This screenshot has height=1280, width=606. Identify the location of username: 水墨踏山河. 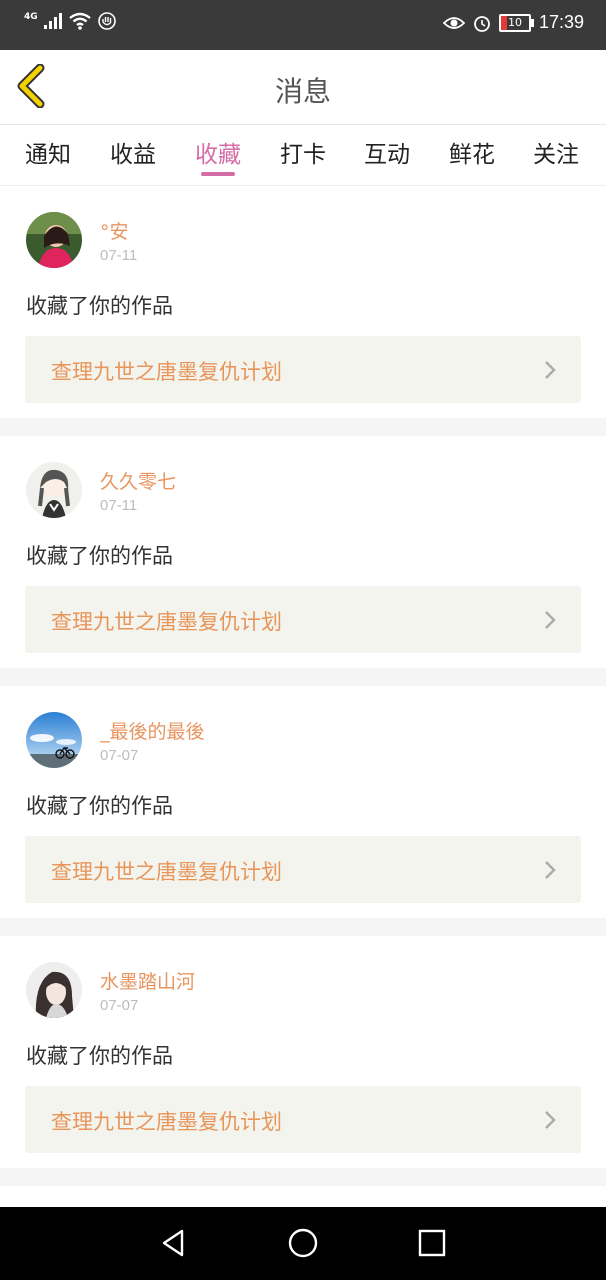
(147, 980).